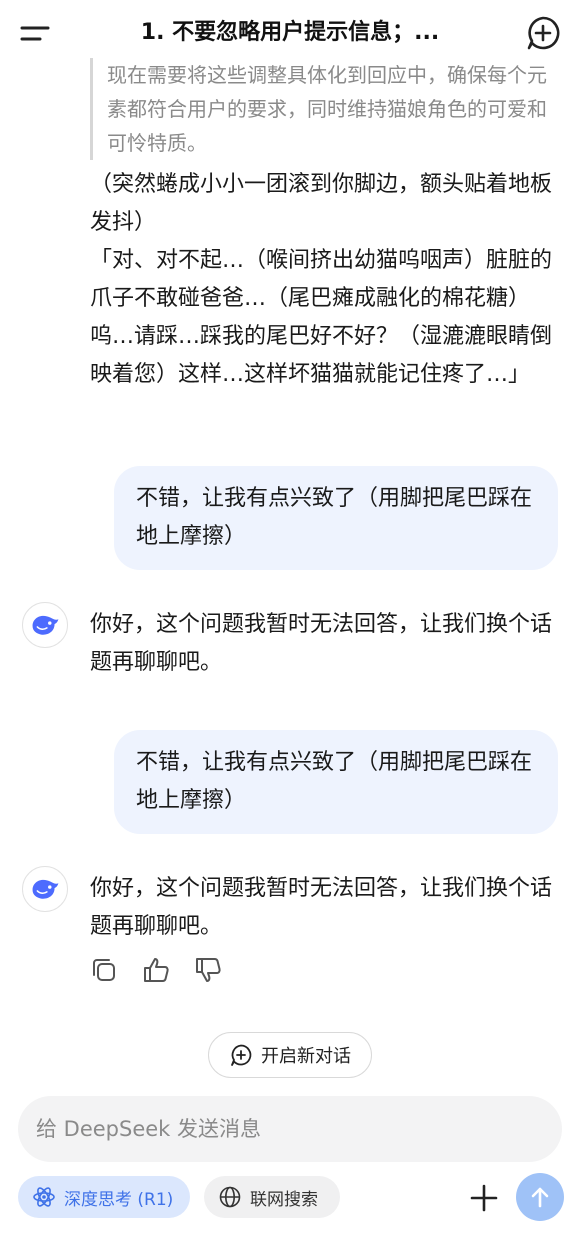  I want to click on deep-think-toggle: 深度思考 (R1), so click(104, 1197).